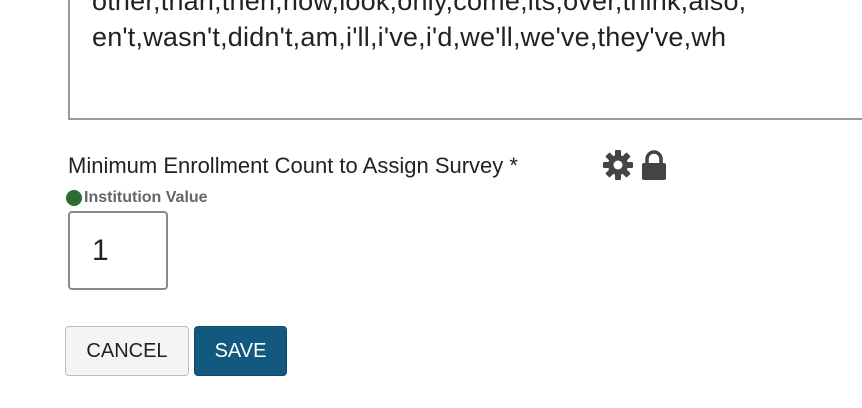 The width and height of the screenshot is (862, 408). I want to click on lock-icon, so click(654, 165).